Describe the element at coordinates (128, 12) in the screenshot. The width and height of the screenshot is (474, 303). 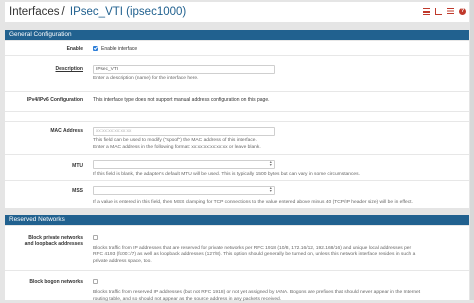
I see `breadcrumb-current: IPsec_VTI (ipsec1000)` at that location.